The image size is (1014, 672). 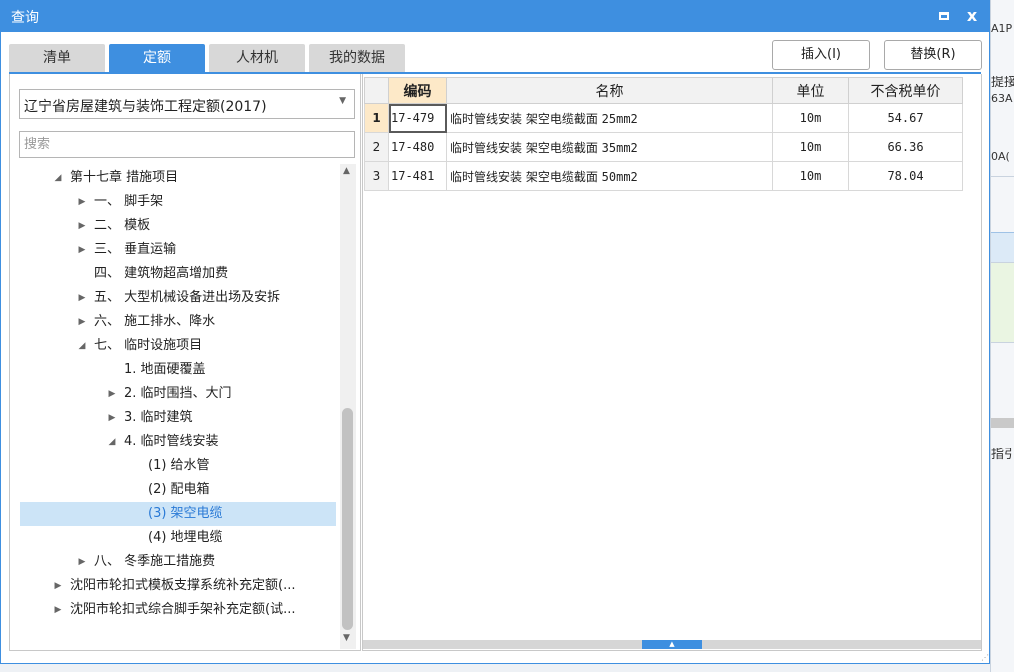 What do you see at coordinates (905, 118) in the screenshot?
I see `cell-price: 54.67` at bounding box center [905, 118].